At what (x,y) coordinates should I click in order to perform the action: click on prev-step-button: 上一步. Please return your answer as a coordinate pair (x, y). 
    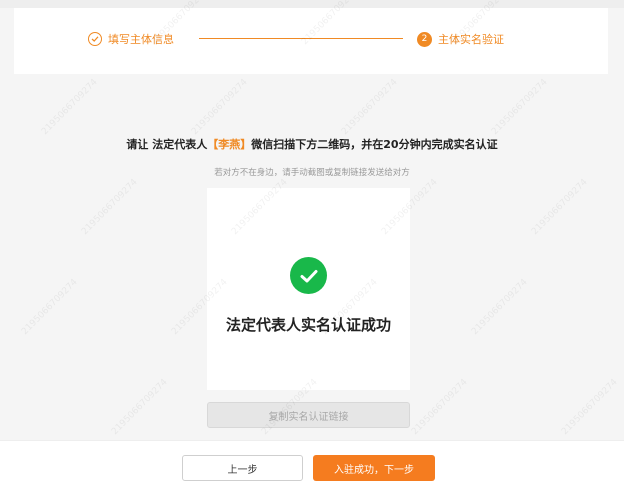
    Looking at the image, I should click on (242, 468).